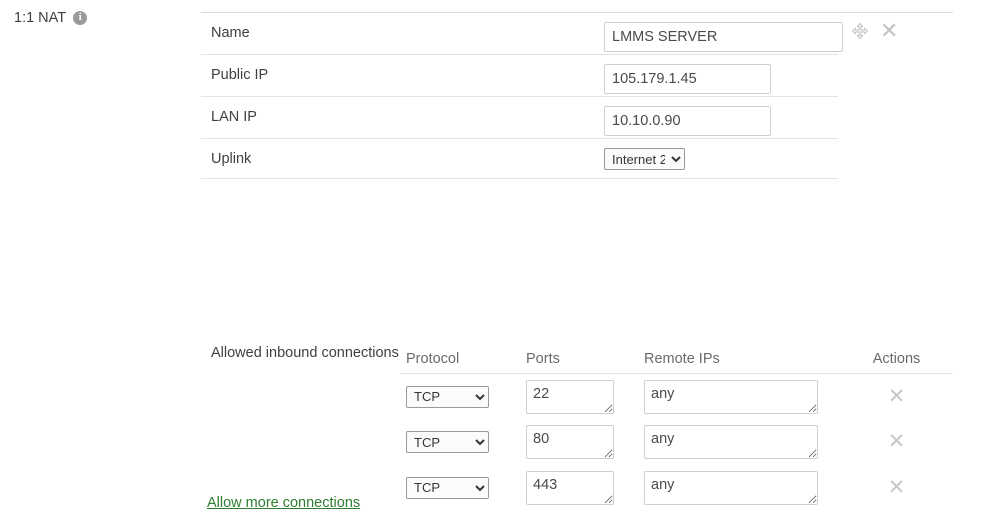  Describe the element at coordinates (283, 503) in the screenshot. I see `allow-more-connections-link: Allow more connections` at that location.